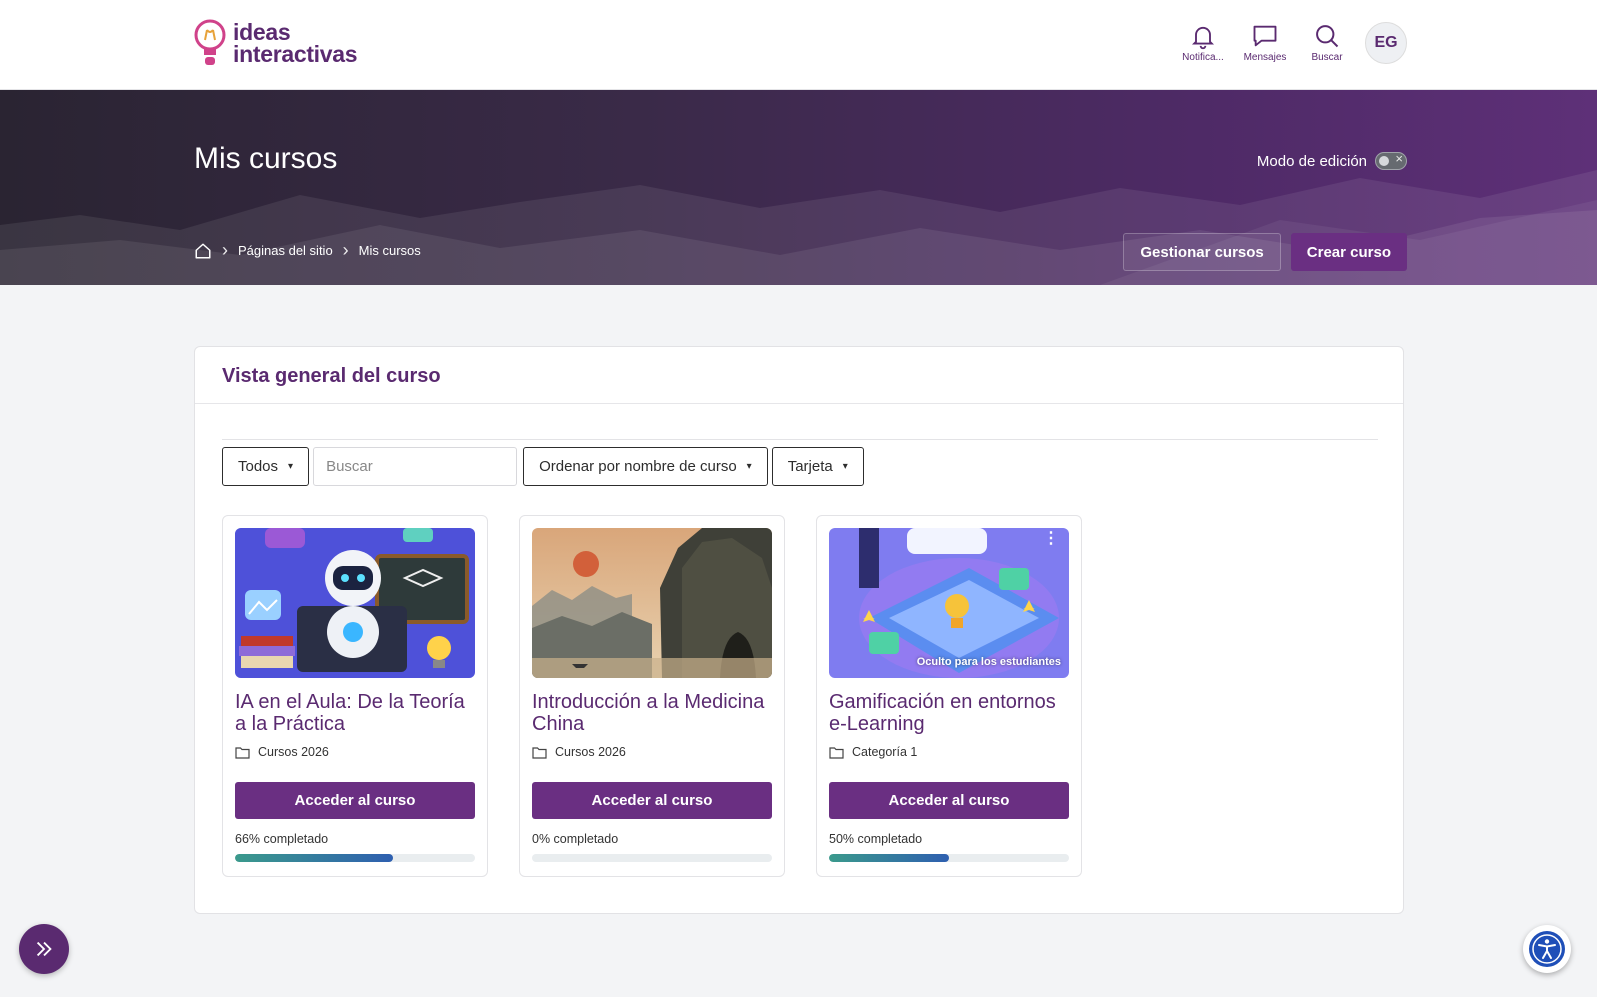 The height and width of the screenshot is (997, 1597). Describe the element at coordinates (282, 839) in the screenshot. I see `progress-text: 66% completado` at that location.